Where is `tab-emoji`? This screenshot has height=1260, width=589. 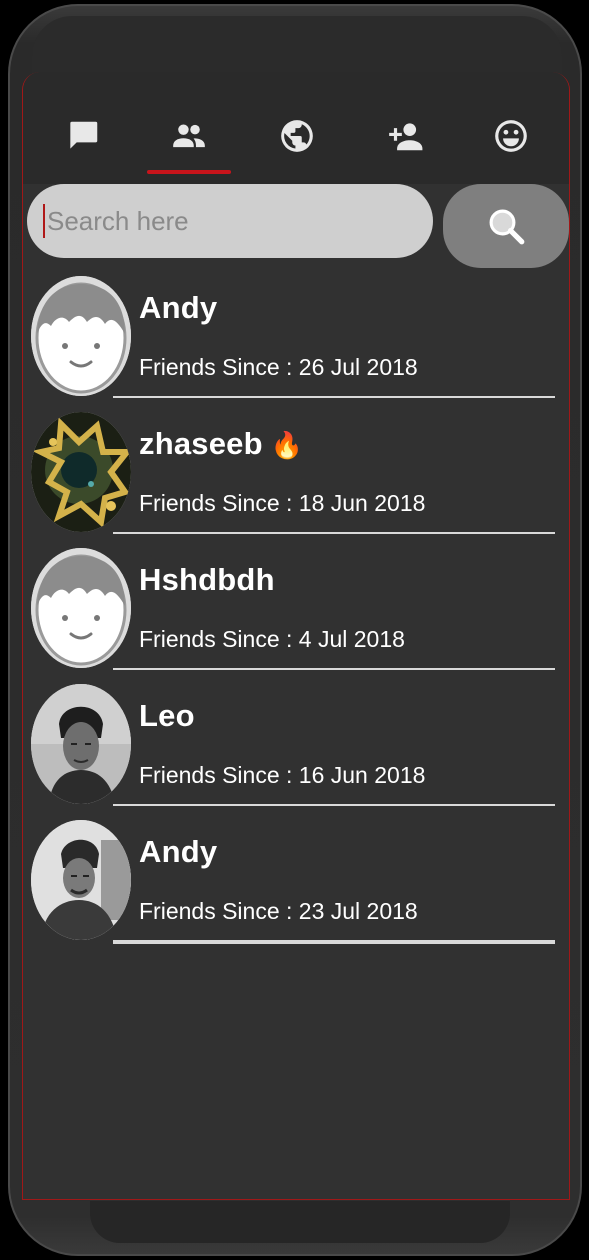 tab-emoji is located at coordinates (511, 136).